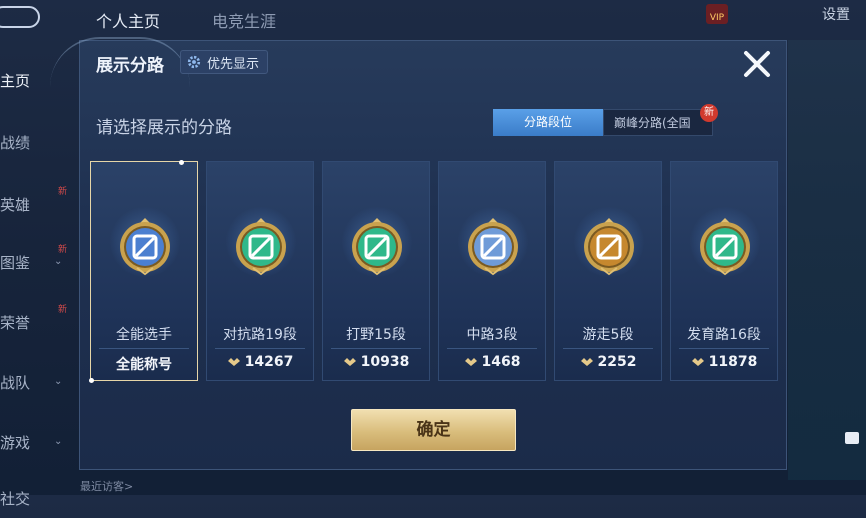 The height and width of the screenshot is (518, 866). I want to click on confirm-button: 确定, so click(433, 430).